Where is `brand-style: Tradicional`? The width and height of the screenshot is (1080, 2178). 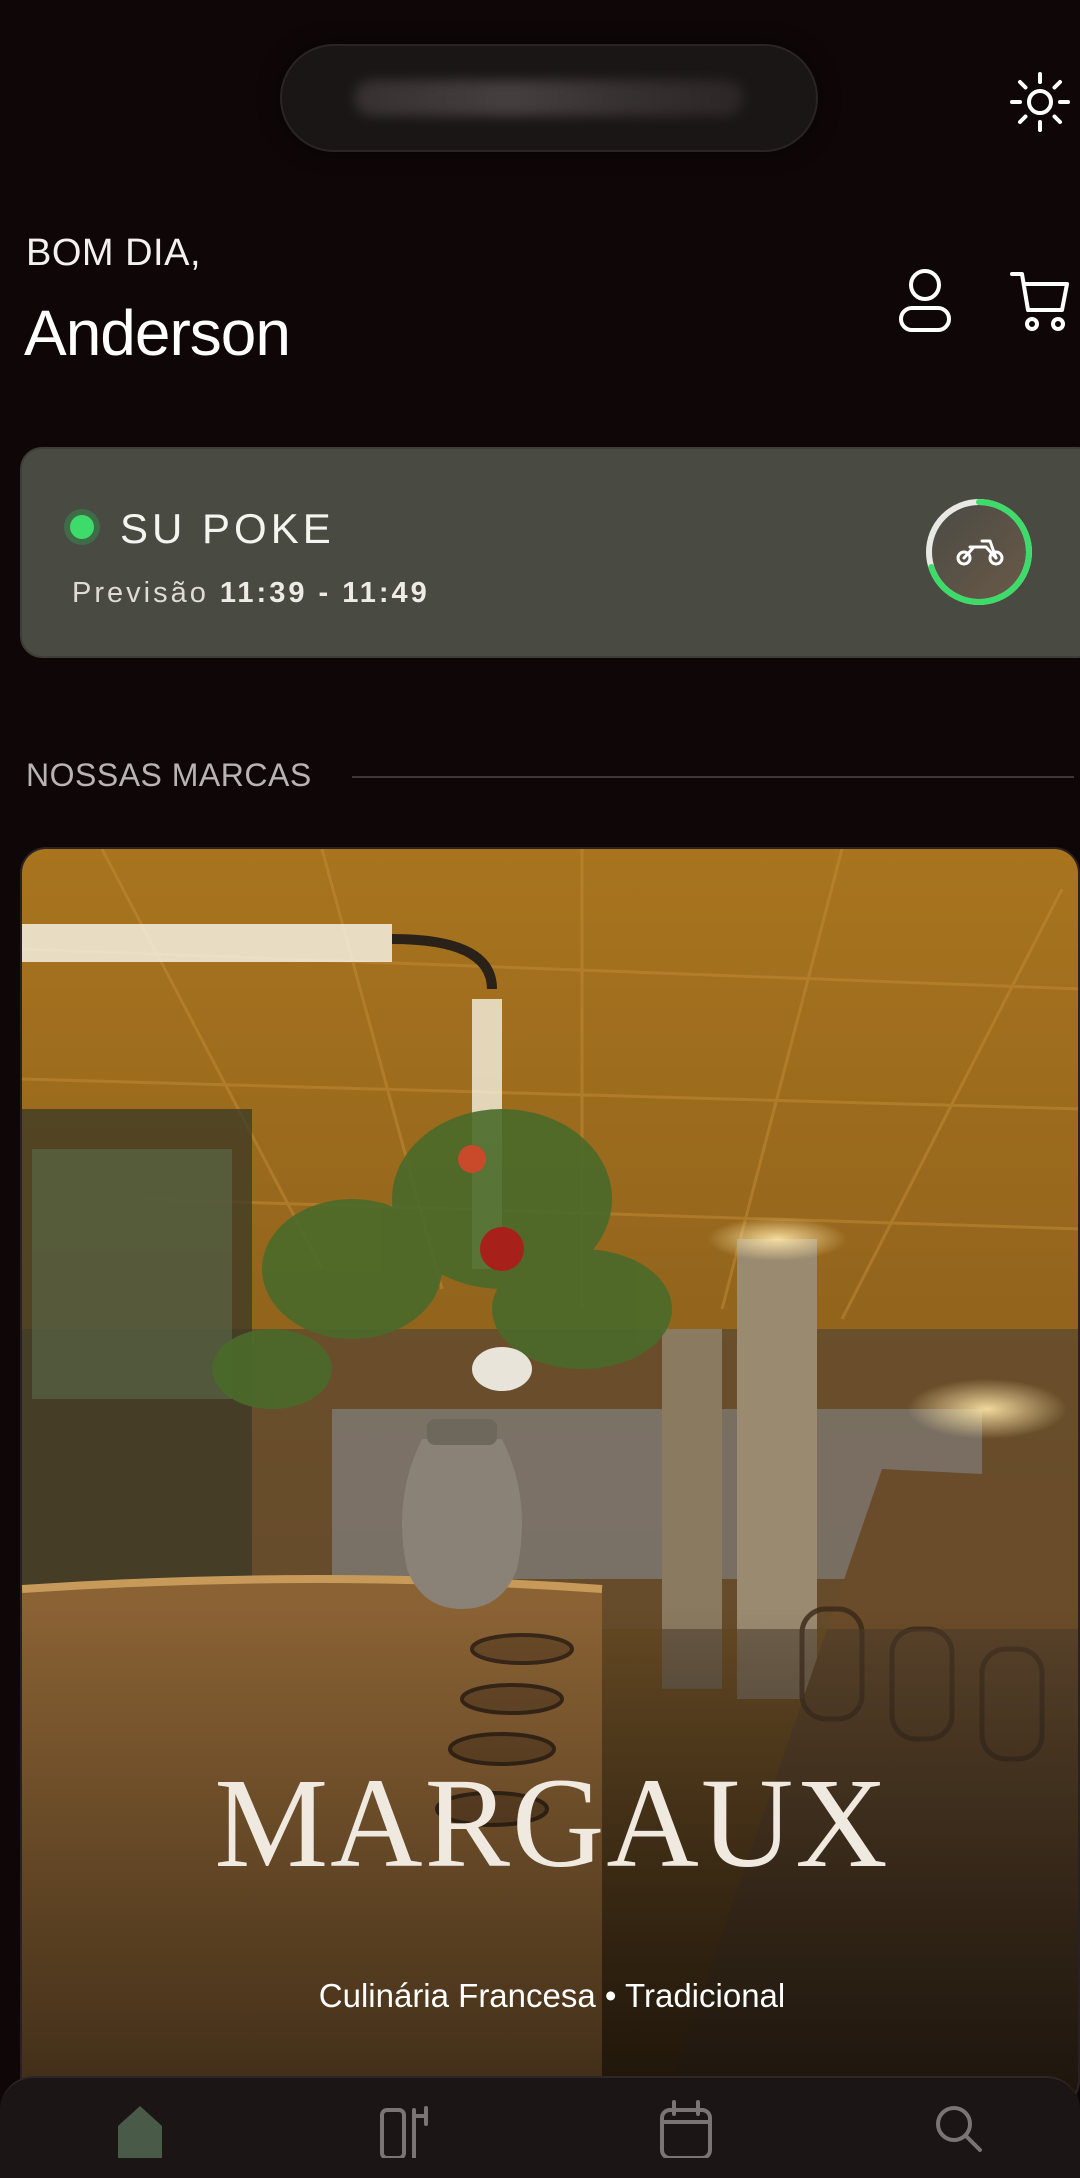
brand-style: Tradicional is located at coordinates (705, 1995).